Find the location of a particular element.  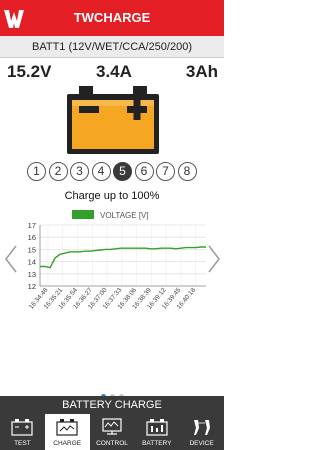

tab-label: DEVICE is located at coordinates (201, 443).